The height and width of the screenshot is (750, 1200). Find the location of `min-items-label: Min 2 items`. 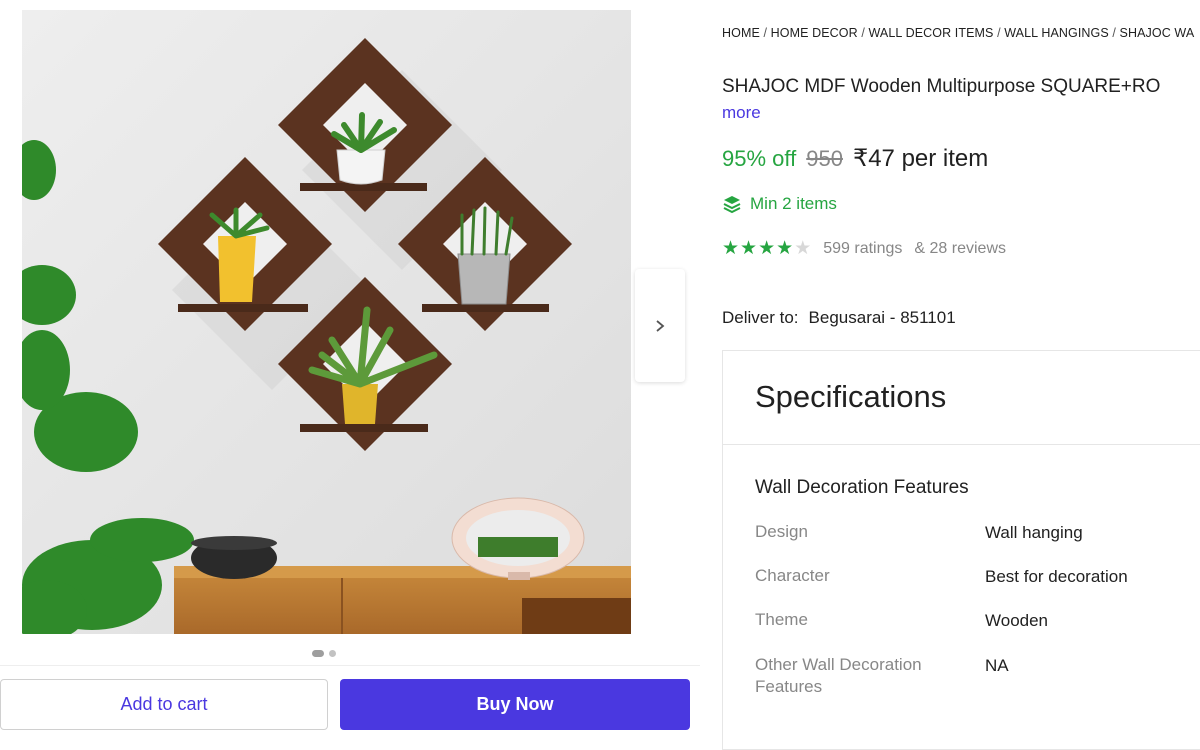

min-items-label: Min 2 items is located at coordinates (793, 203).